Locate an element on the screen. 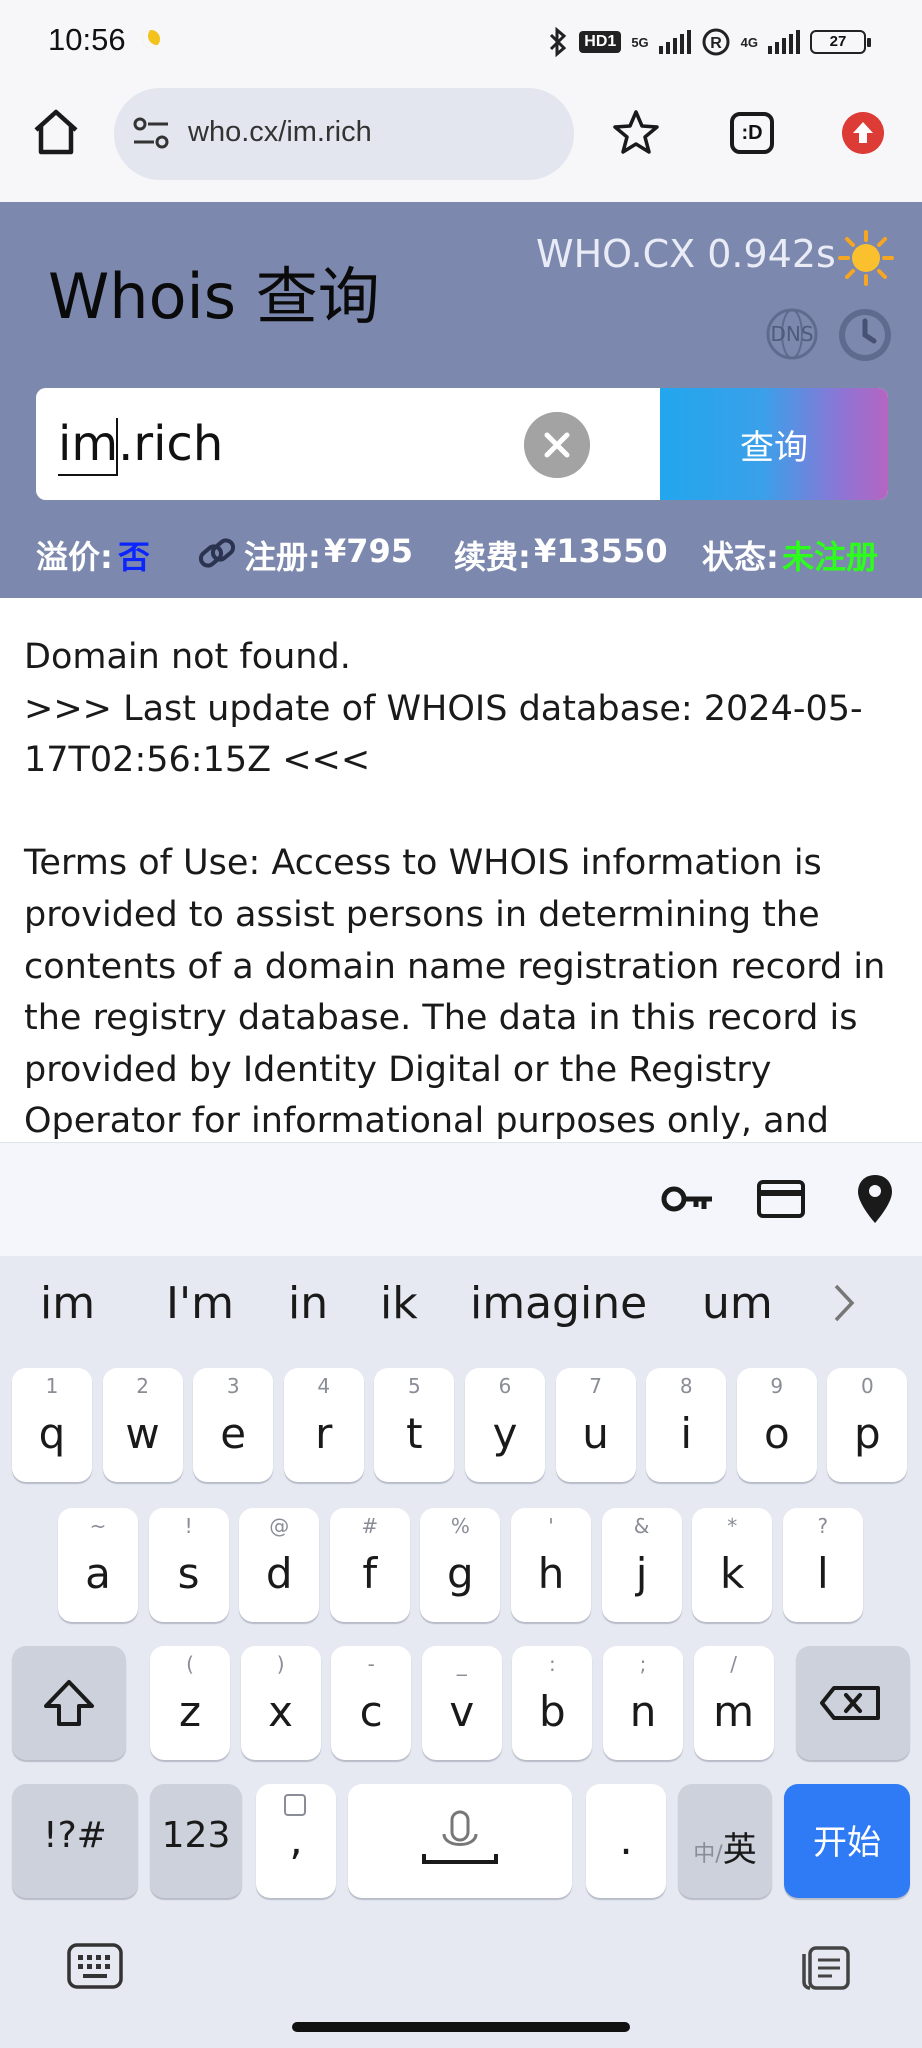 This screenshot has height=2048, width=922. symbols-key: !?# is located at coordinates (75, 1841).